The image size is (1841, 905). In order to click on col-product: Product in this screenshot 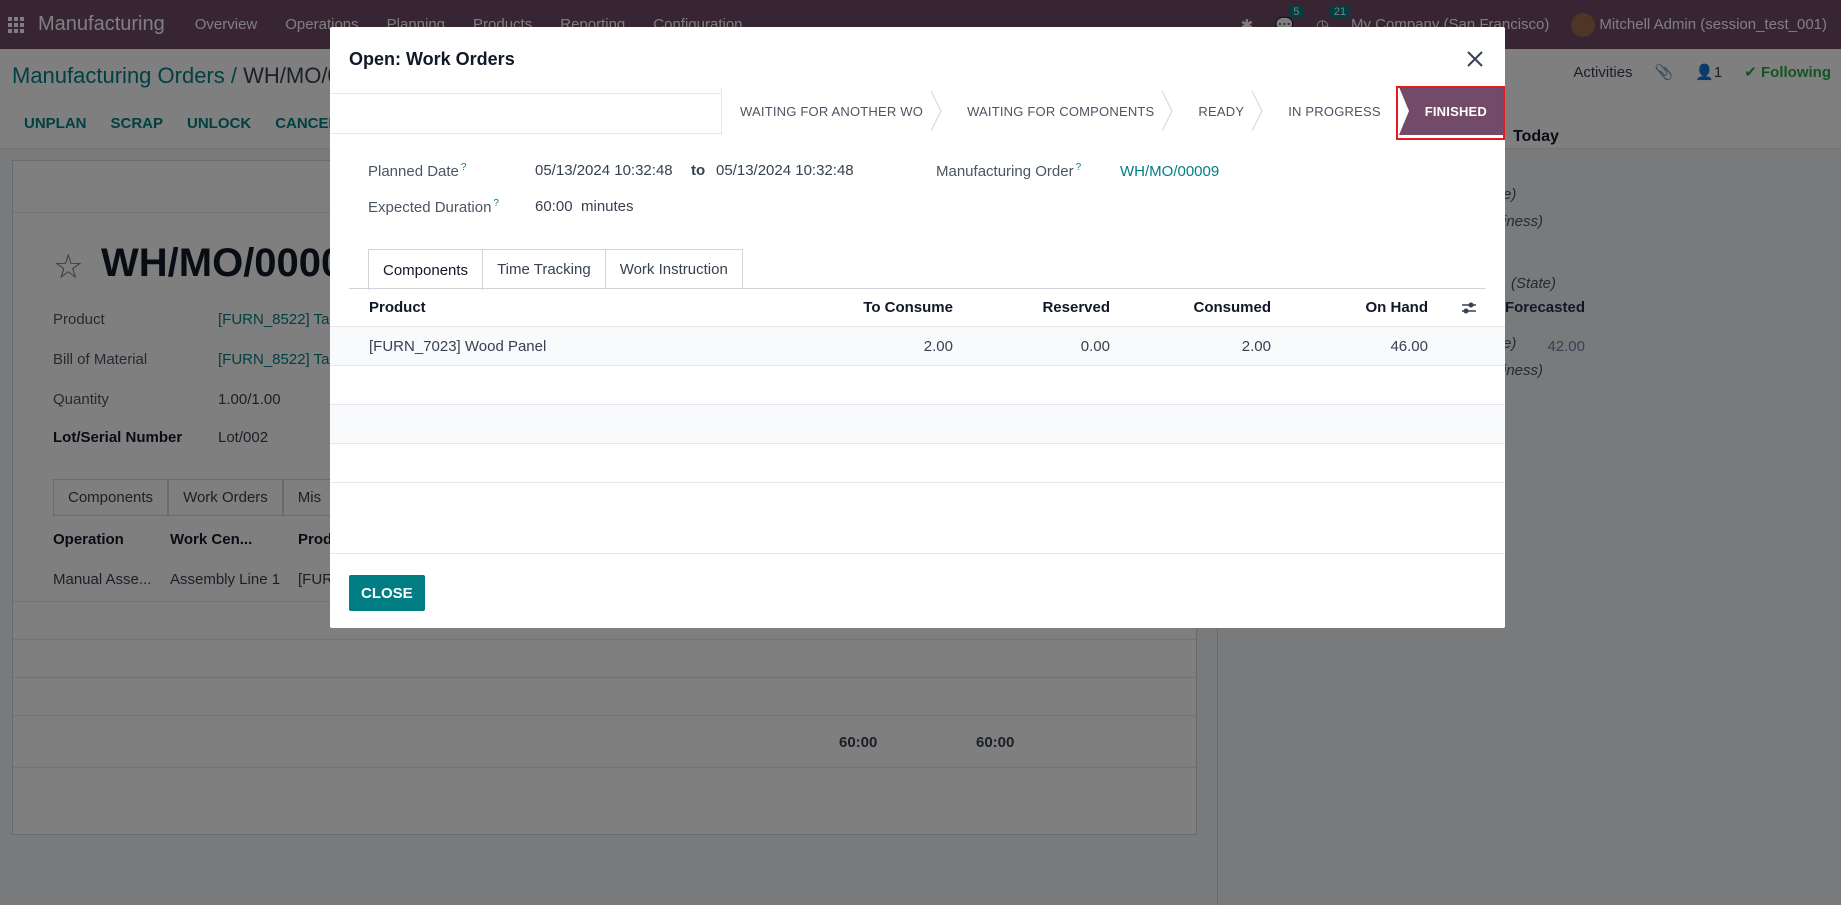, I will do `click(397, 307)`.